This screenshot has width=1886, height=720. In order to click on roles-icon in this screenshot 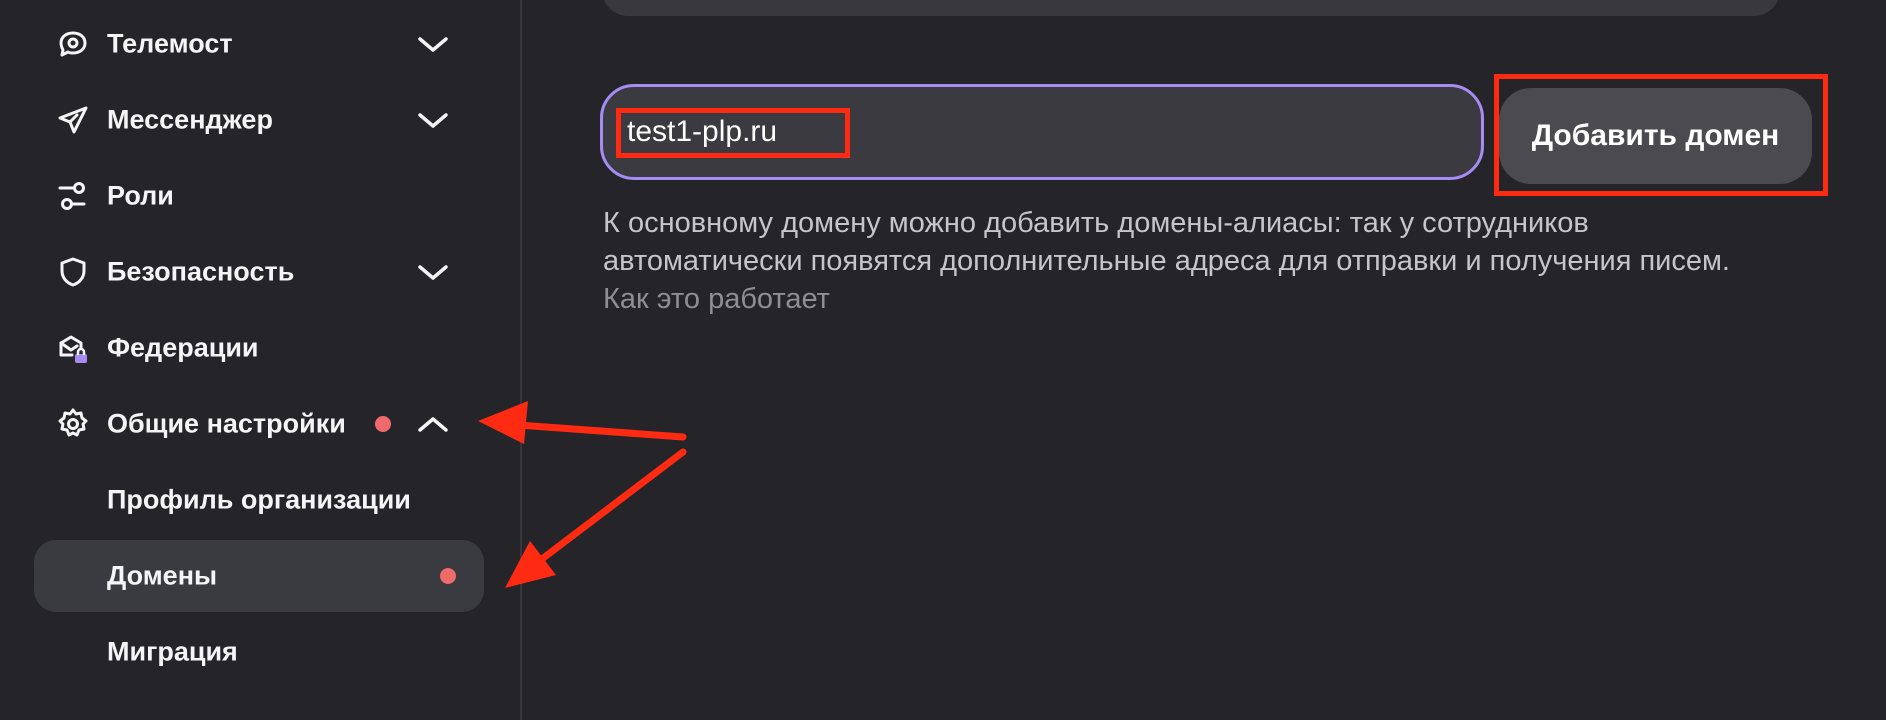, I will do `click(73, 196)`.